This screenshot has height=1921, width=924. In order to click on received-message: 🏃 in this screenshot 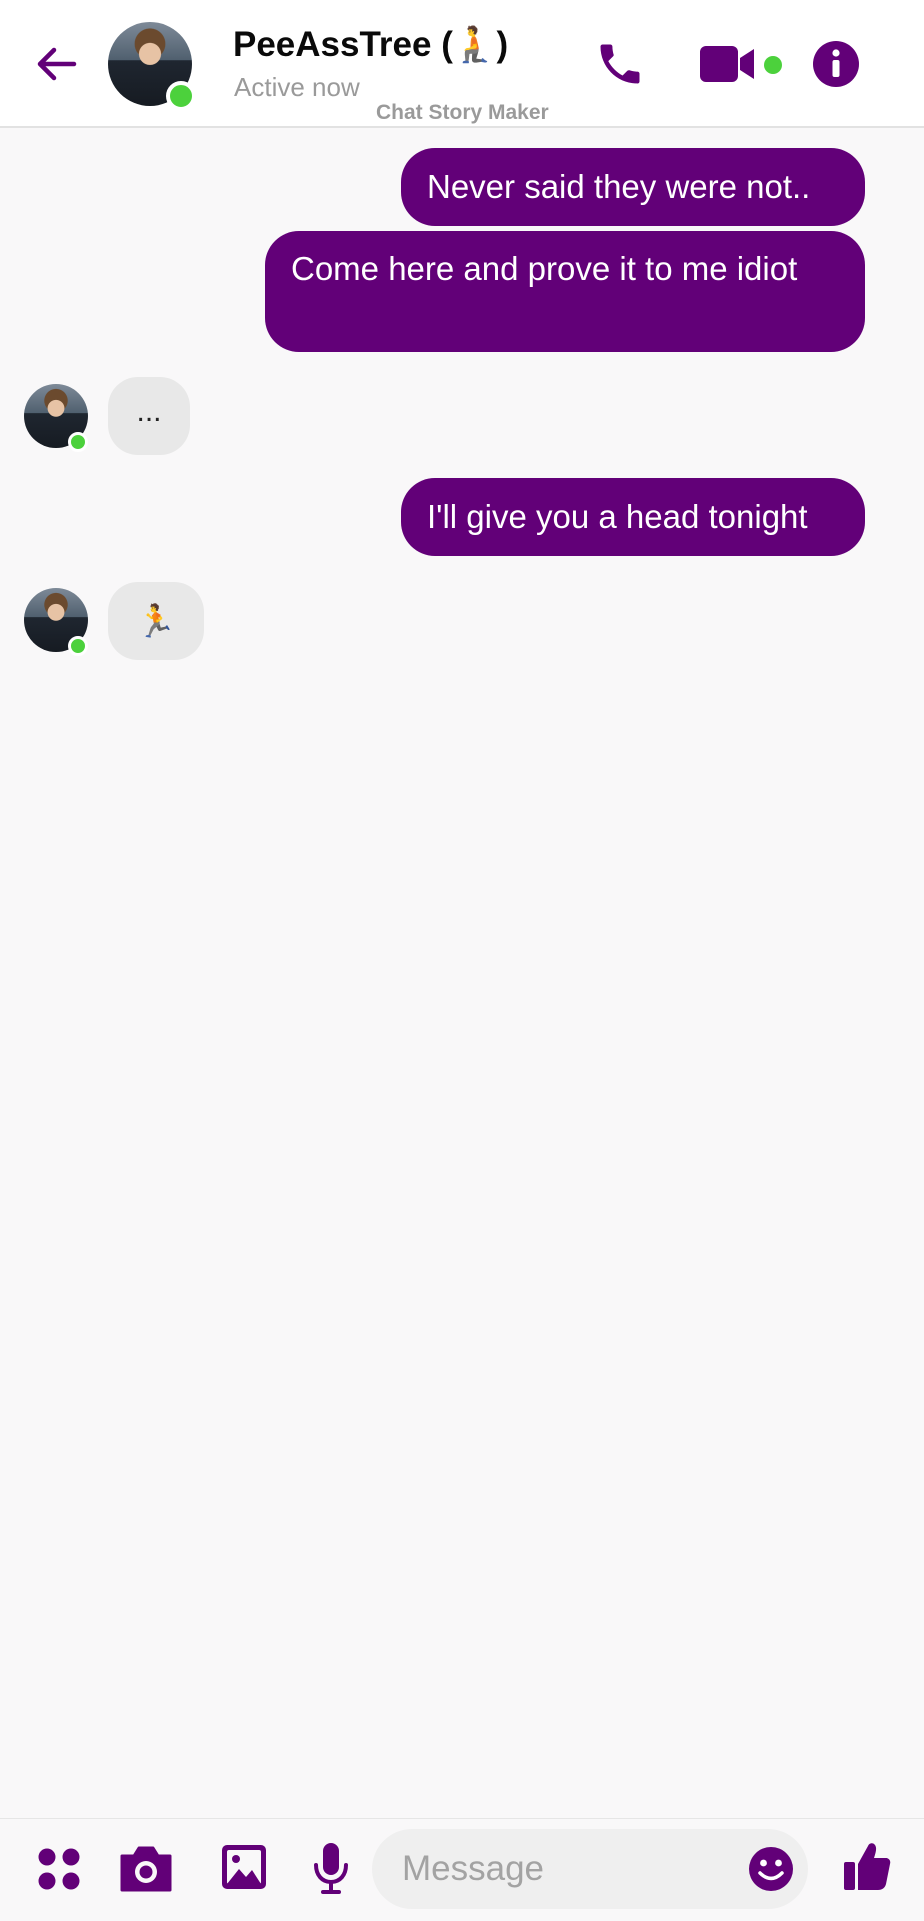, I will do `click(156, 621)`.